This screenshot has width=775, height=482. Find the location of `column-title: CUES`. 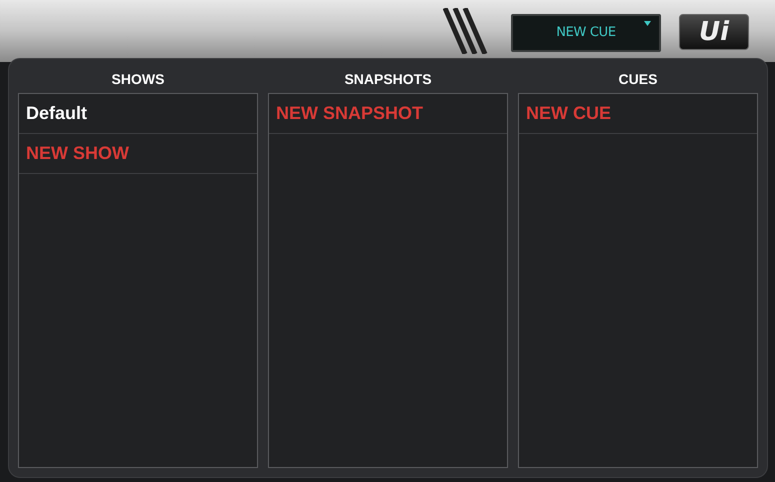

column-title: CUES is located at coordinates (638, 79).